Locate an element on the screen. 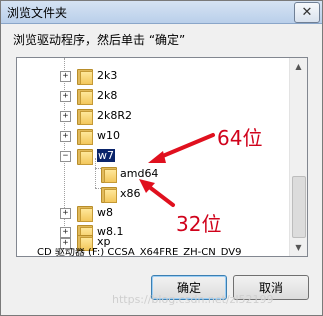 This screenshot has width=323, height=316. arrow-64-icon is located at coordinates (181, 148).